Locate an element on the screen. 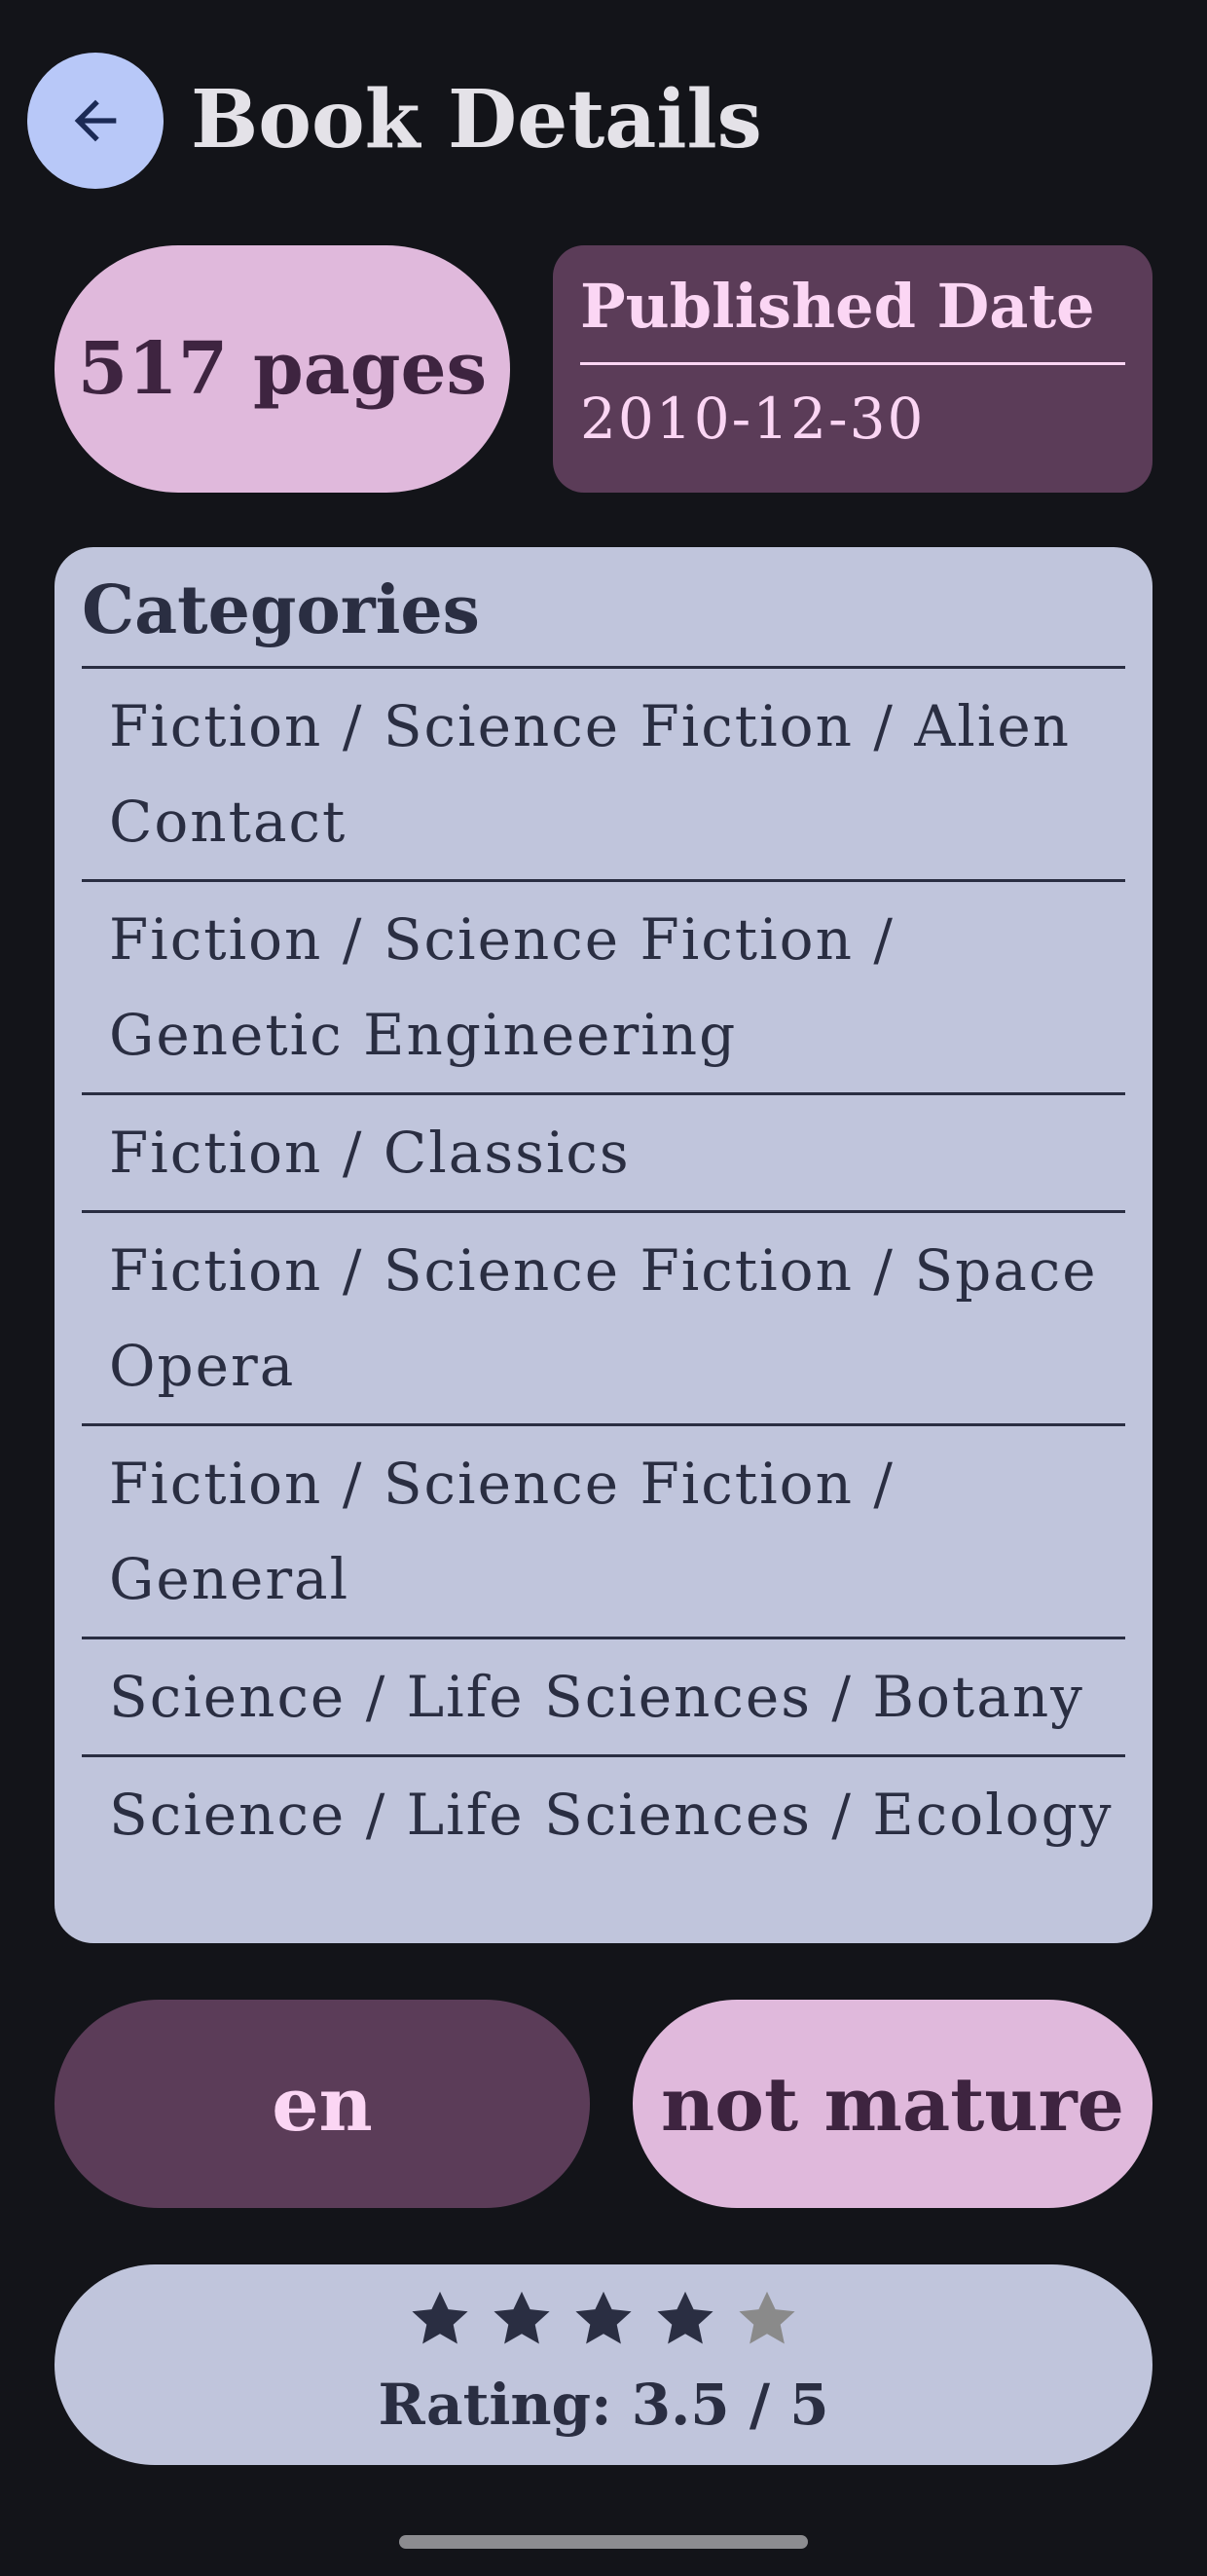 The height and width of the screenshot is (2576, 1207). category-item: Fiction / Science Fiction / Space Opera is located at coordinates (603, 1319).